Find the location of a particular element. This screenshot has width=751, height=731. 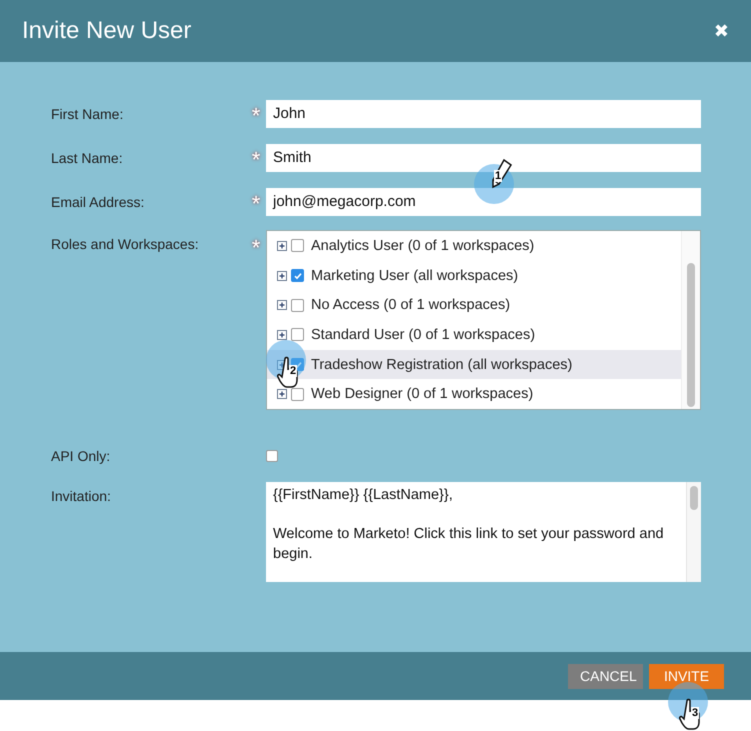

input-field: John is located at coordinates (483, 114).